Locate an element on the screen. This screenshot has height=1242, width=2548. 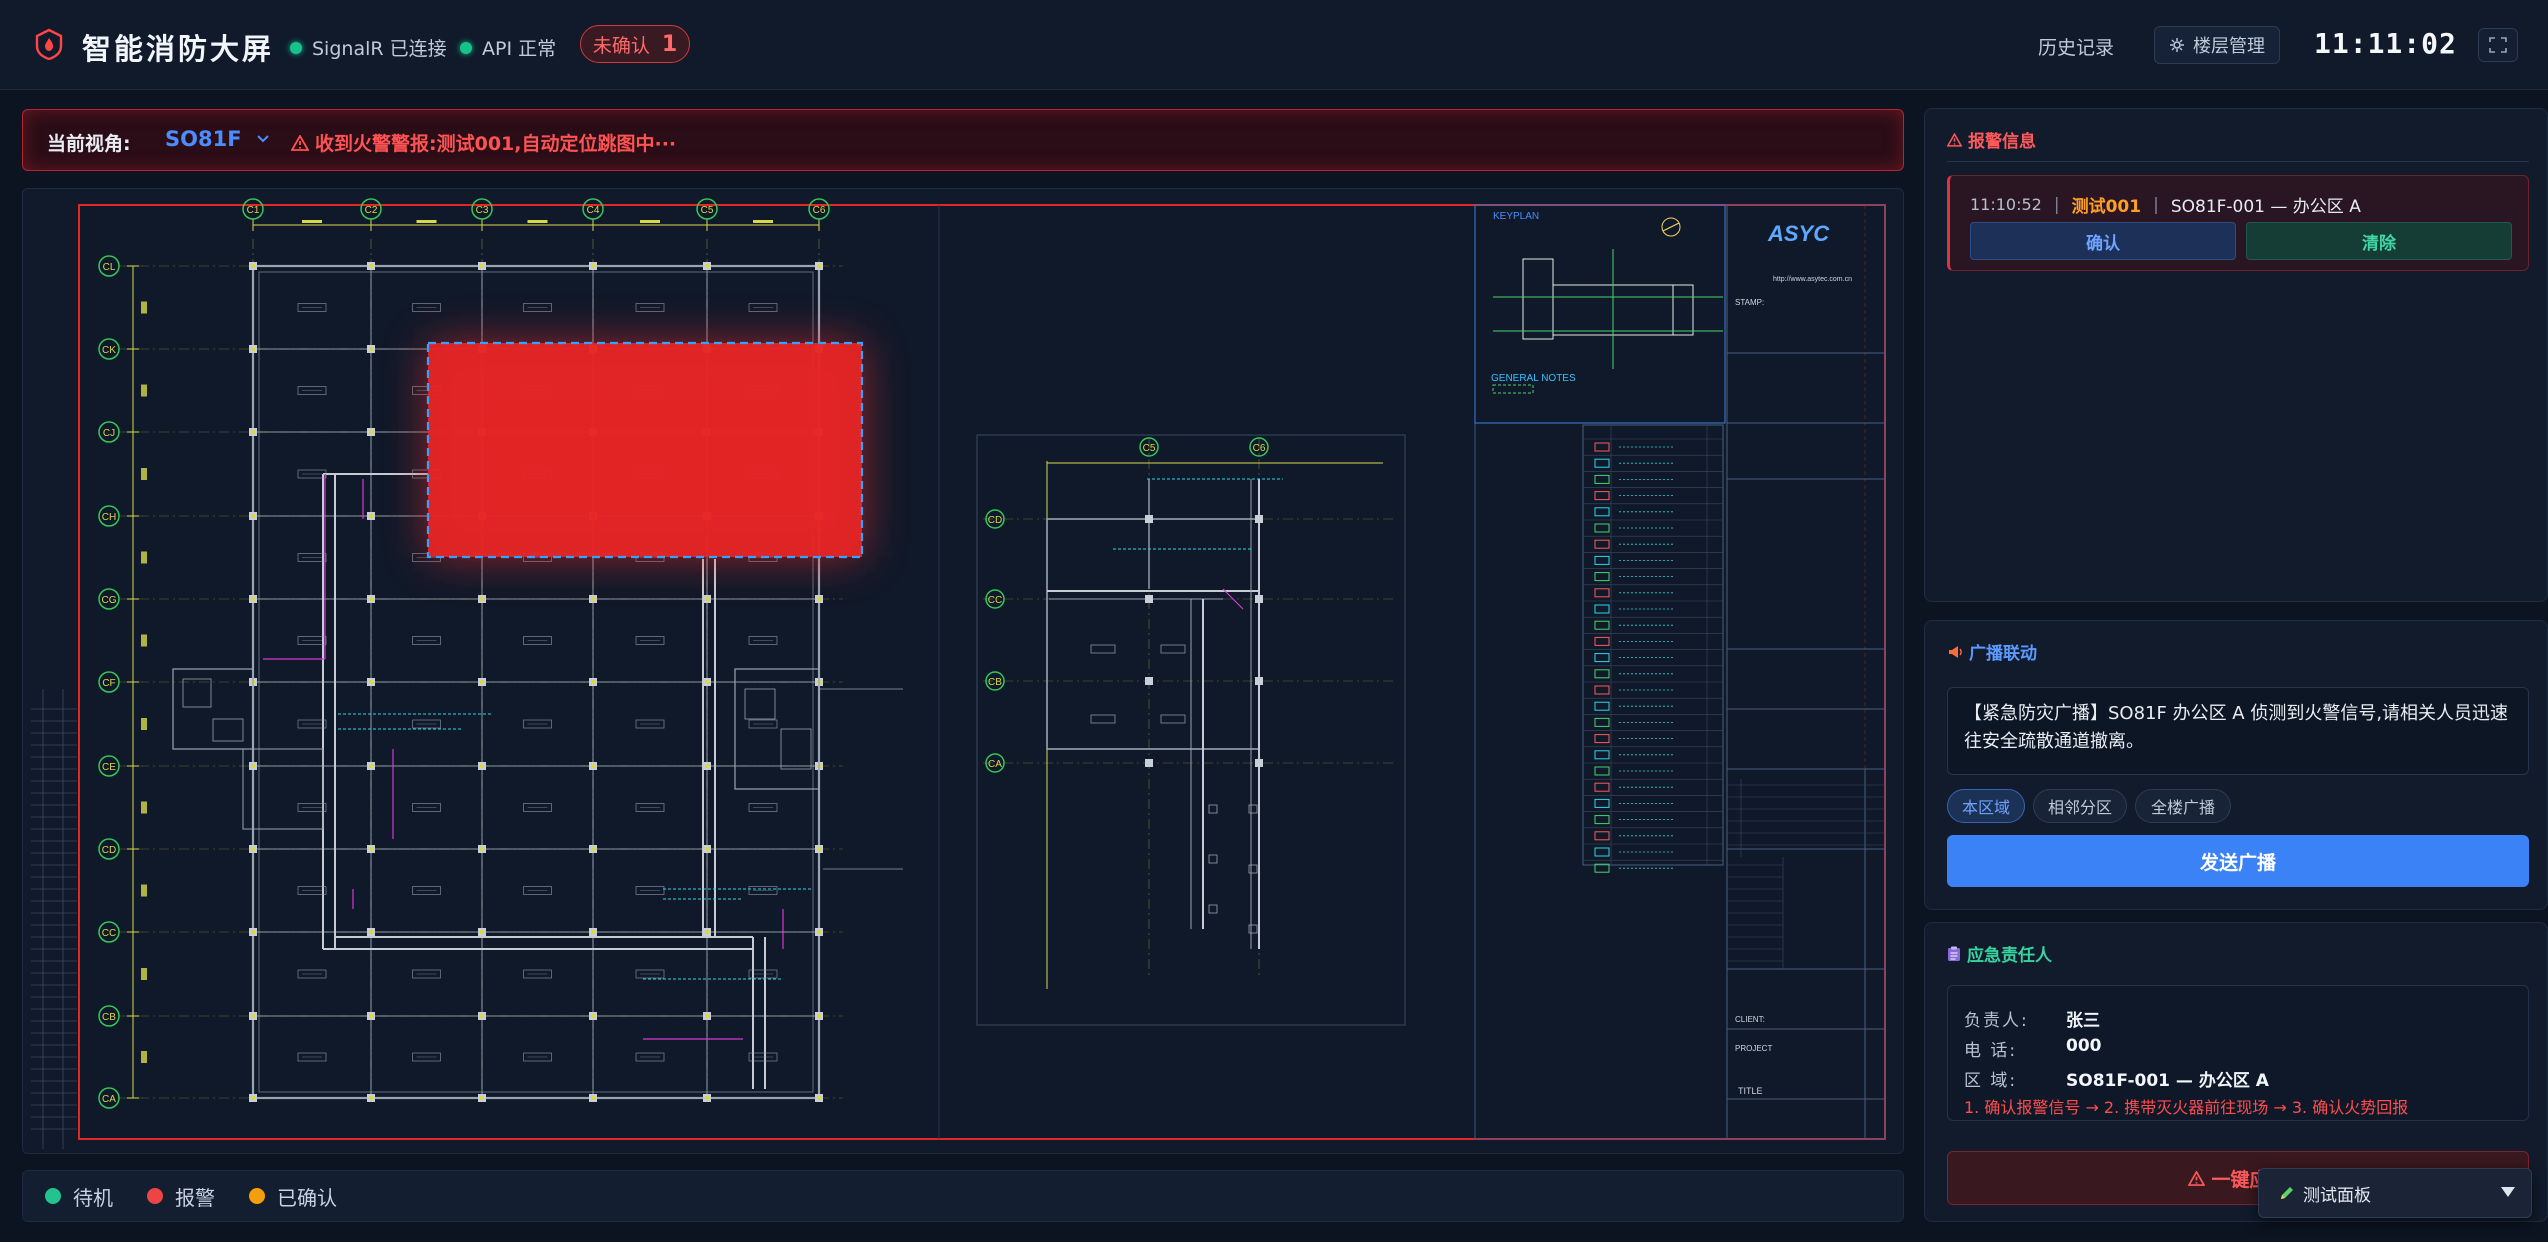
alarm-location: SO81F-001 — 办公区 A is located at coordinates (2265, 207).